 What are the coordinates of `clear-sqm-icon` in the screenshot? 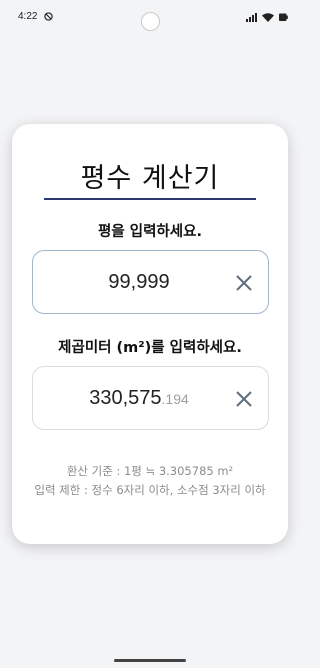 It's located at (244, 399).